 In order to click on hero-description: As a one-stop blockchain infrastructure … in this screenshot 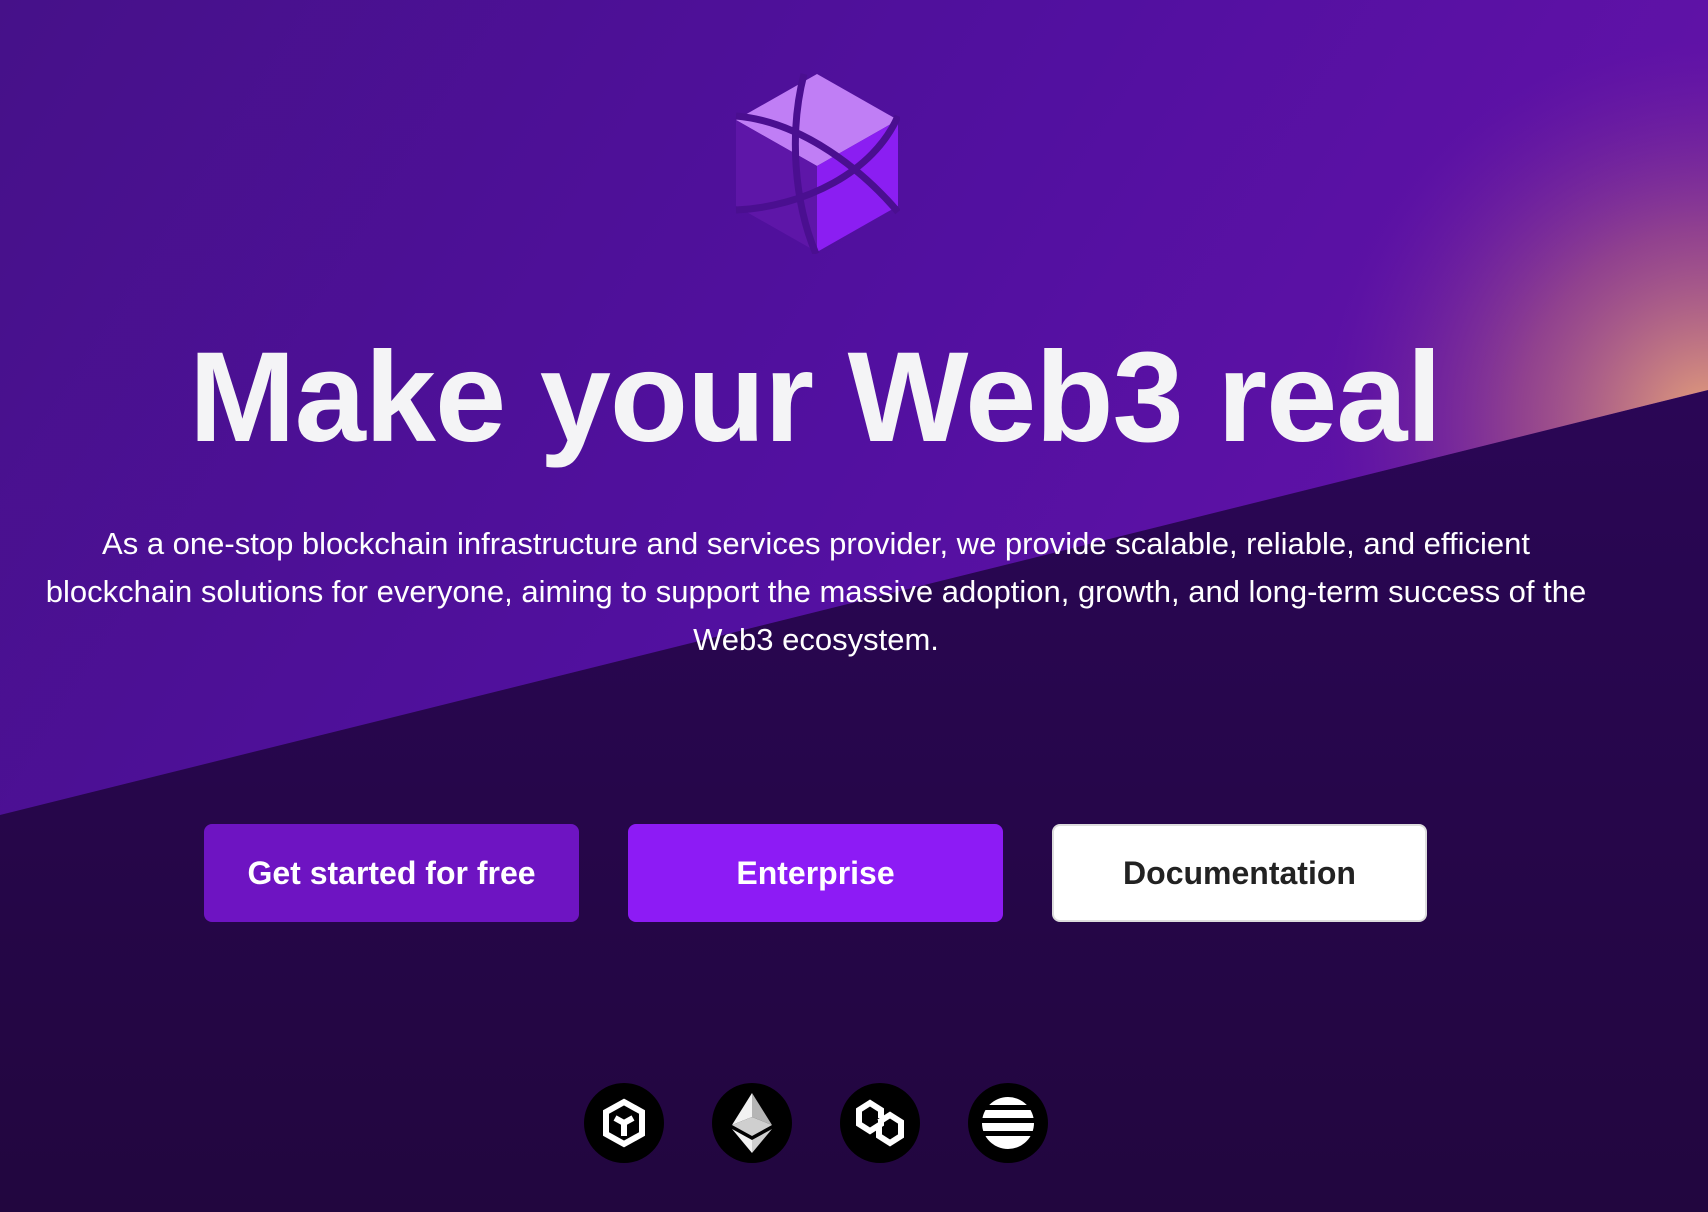, I will do `click(816, 591)`.